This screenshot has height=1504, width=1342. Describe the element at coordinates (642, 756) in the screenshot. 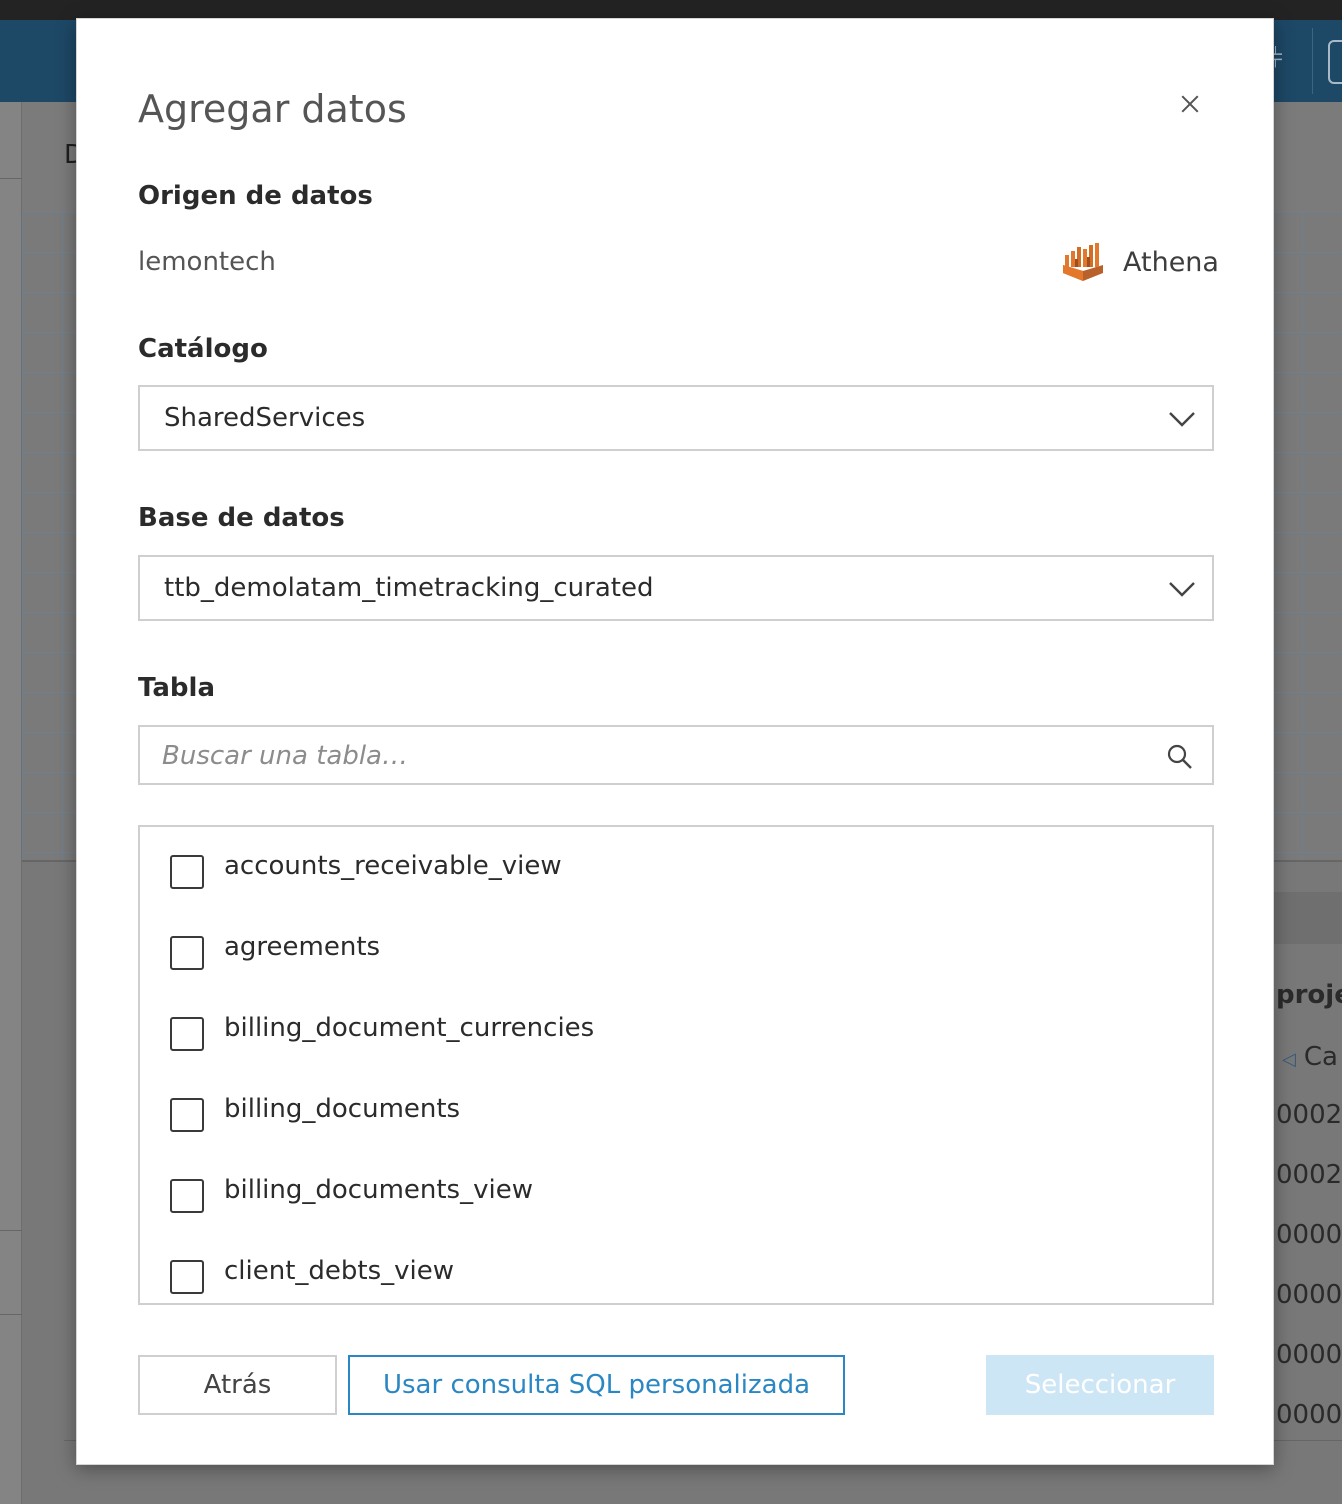

I see `table-search-input` at that location.